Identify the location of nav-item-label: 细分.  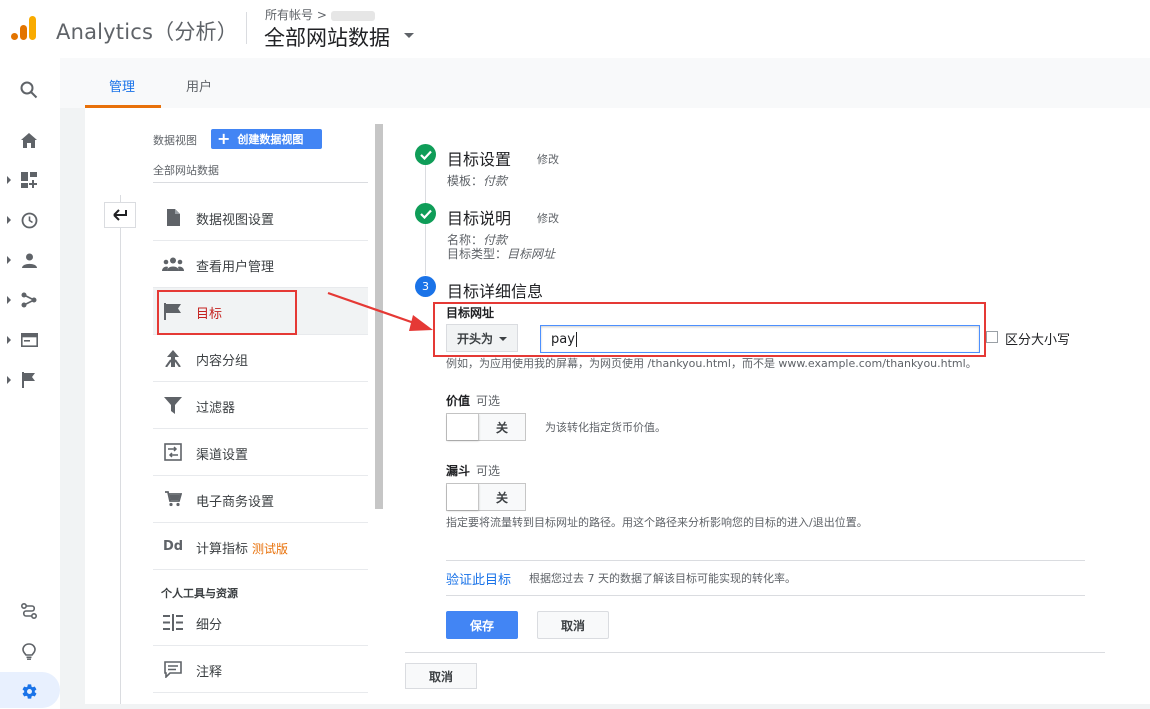
(209, 625).